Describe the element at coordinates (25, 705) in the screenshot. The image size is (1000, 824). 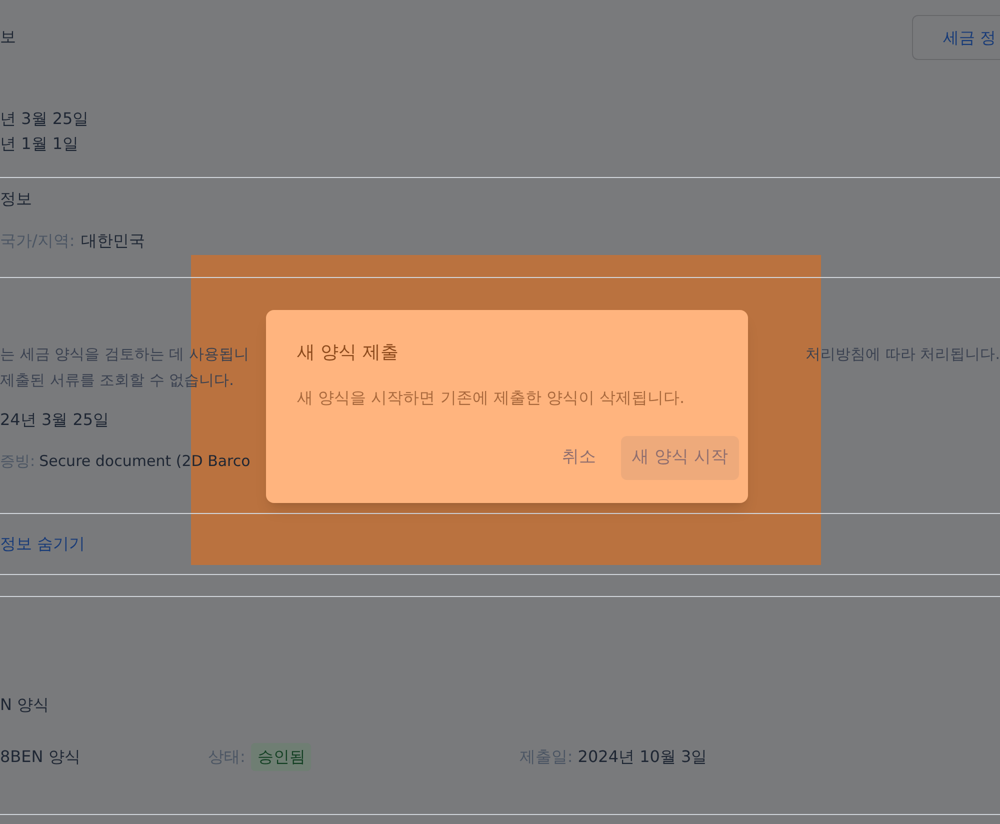
I see `section-title: N 양식` at that location.